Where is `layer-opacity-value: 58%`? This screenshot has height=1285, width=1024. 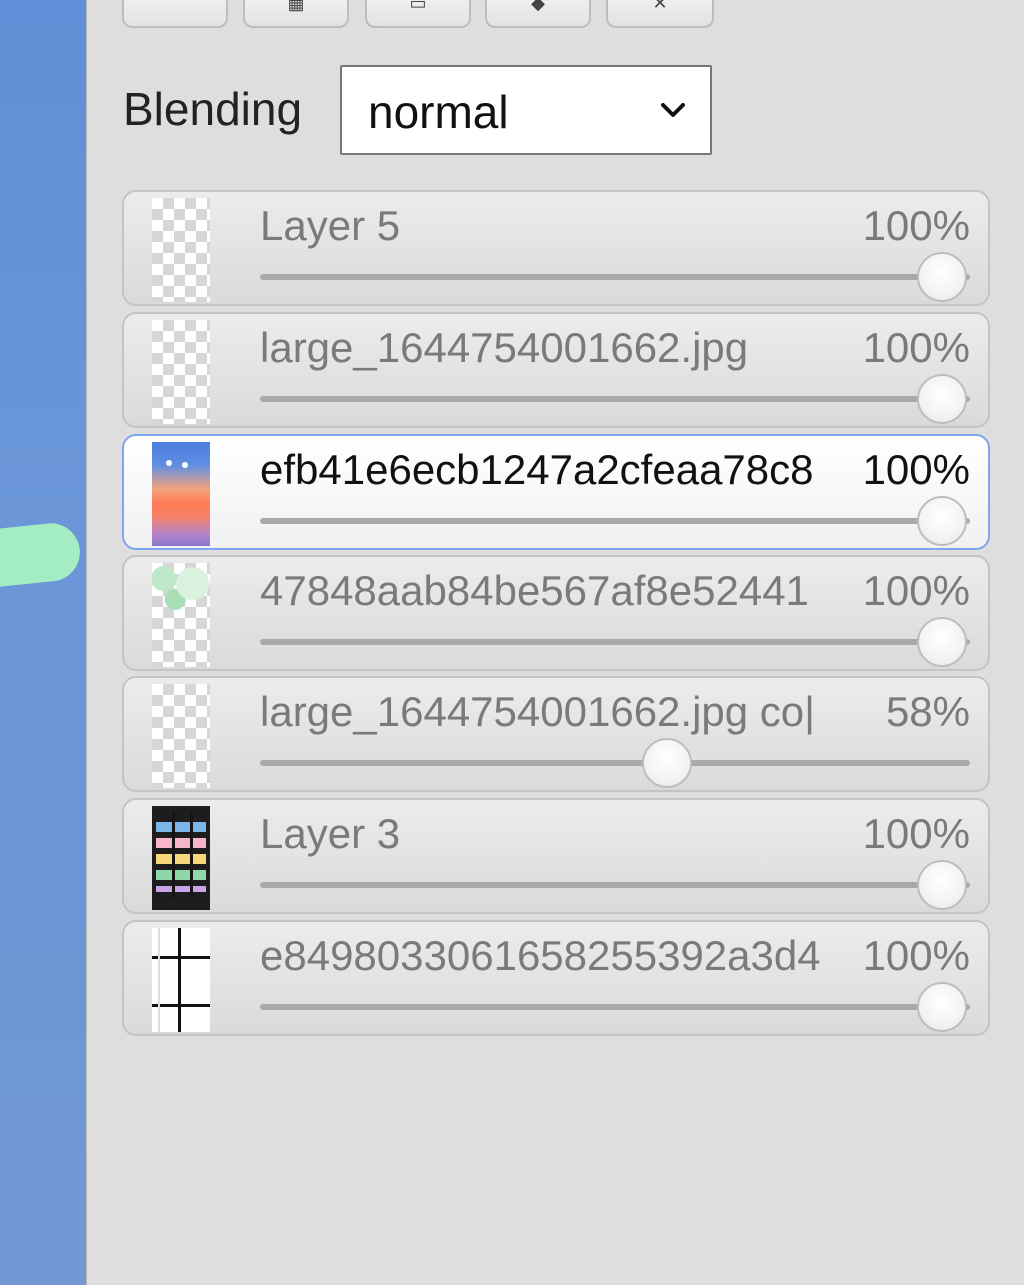
layer-opacity-value: 58% is located at coordinates (927, 711).